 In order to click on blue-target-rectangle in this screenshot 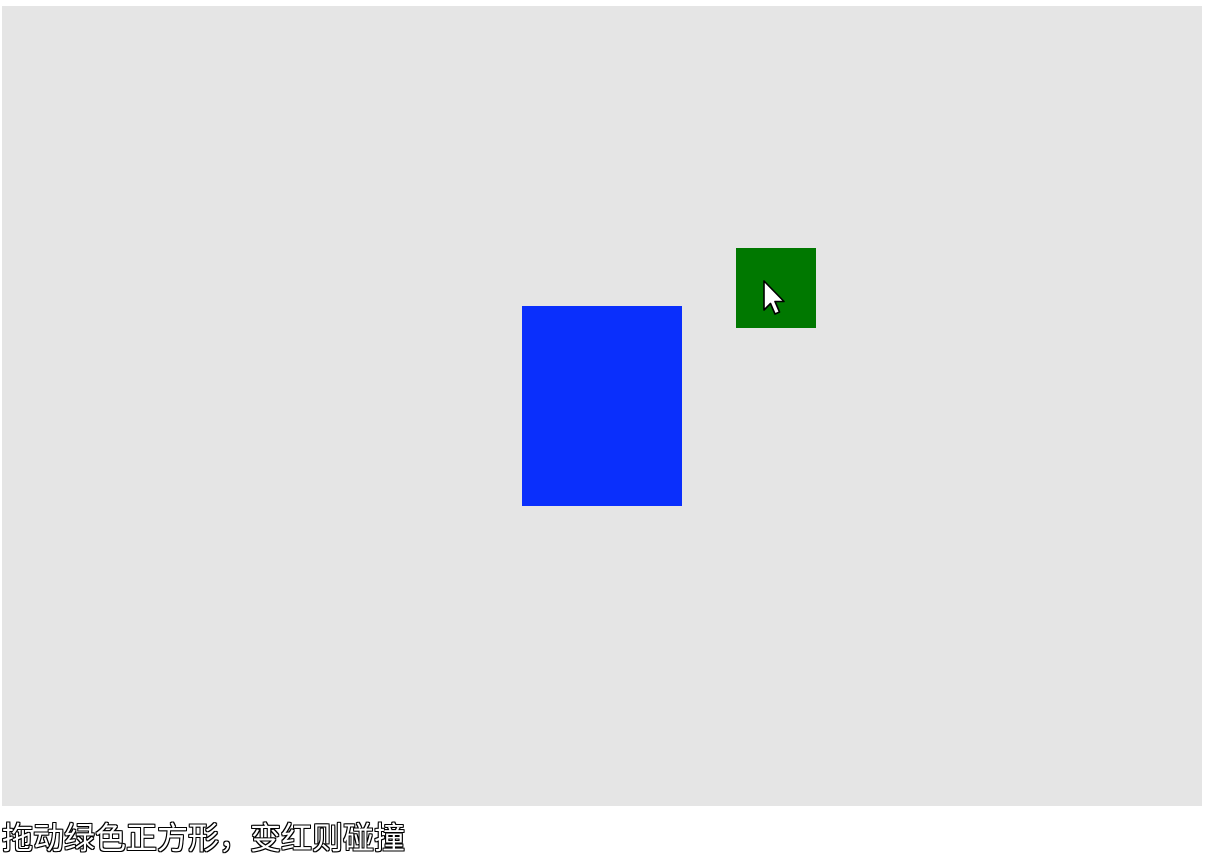, I will do `click(602, 406)`.